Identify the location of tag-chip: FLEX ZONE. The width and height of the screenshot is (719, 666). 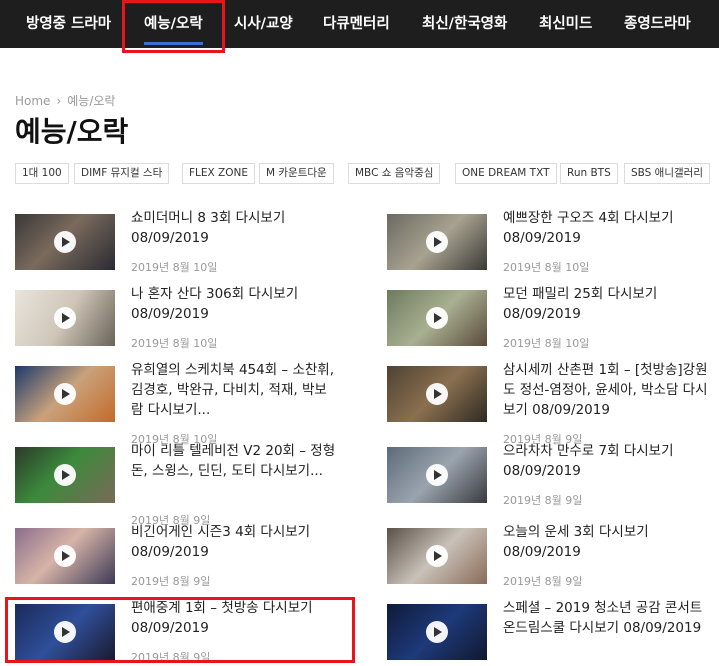
(219, 173).